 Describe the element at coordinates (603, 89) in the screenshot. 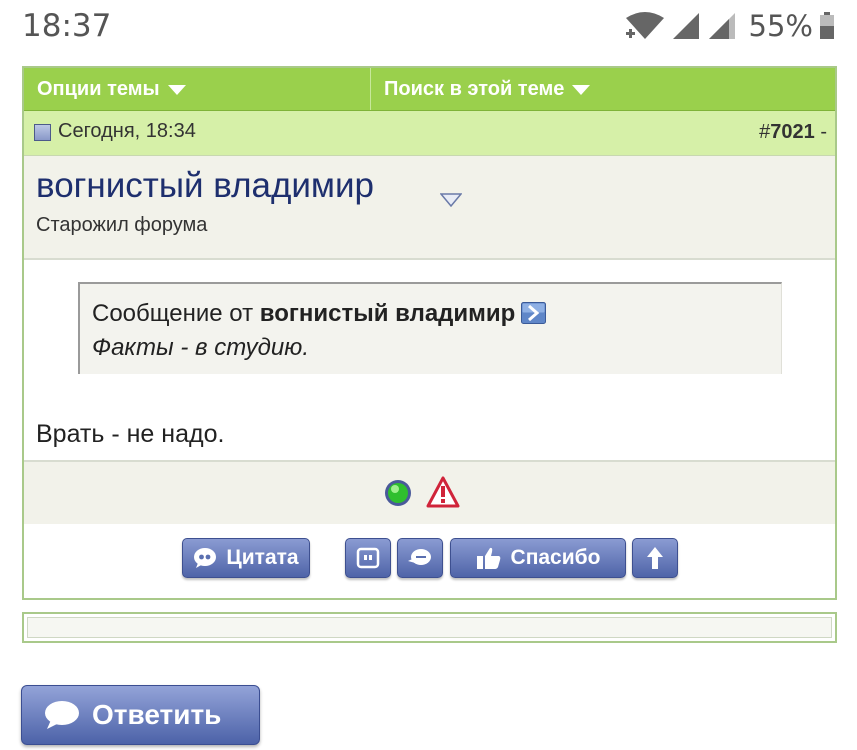

I see `search-thread-menu: Поиск в этой теме` at that location.